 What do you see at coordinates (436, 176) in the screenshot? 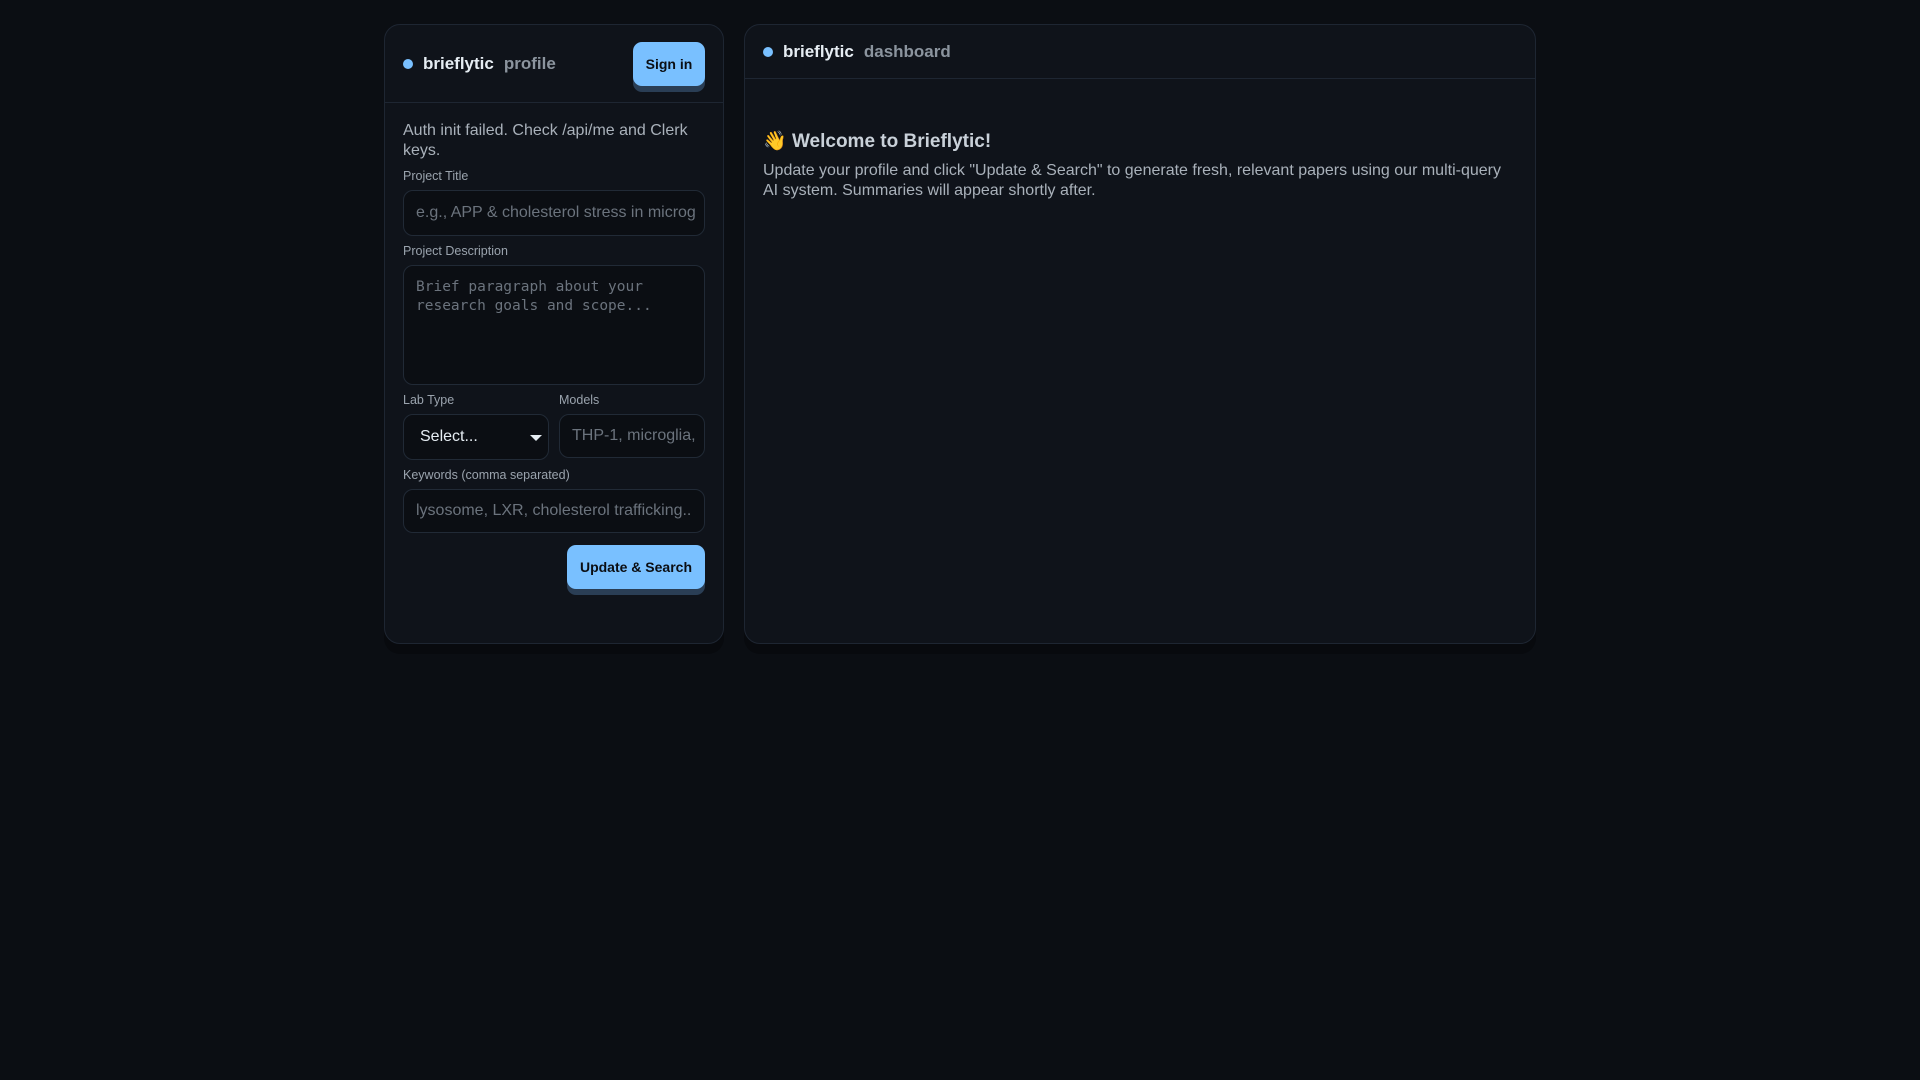
I see `project-title-label: Project Title` at bounding box center [436, 176].